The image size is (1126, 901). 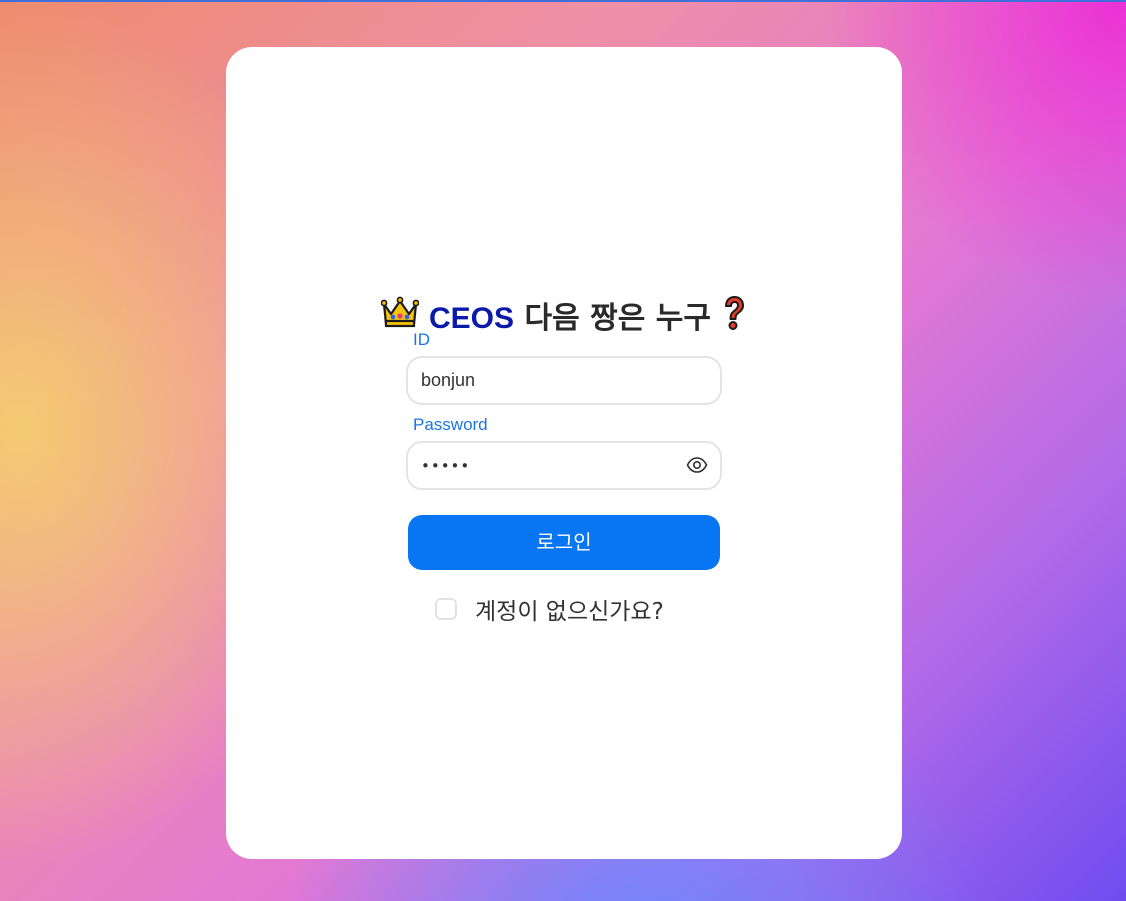 What do you see at coordinates (617, 318) in the screenshot?
I see `title-text: 다음 짱은 누구` at bounding box center [617, 318].